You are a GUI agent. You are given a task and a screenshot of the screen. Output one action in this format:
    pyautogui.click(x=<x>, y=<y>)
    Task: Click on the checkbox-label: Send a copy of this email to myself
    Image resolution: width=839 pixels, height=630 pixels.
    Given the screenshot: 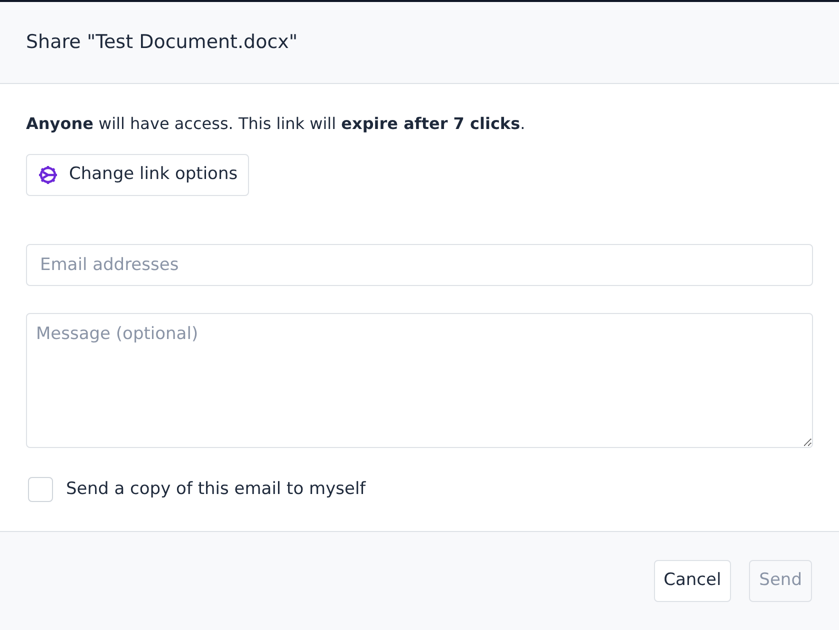 What is the action you would take?
    pyautogui.click(x=216, y=489)
    